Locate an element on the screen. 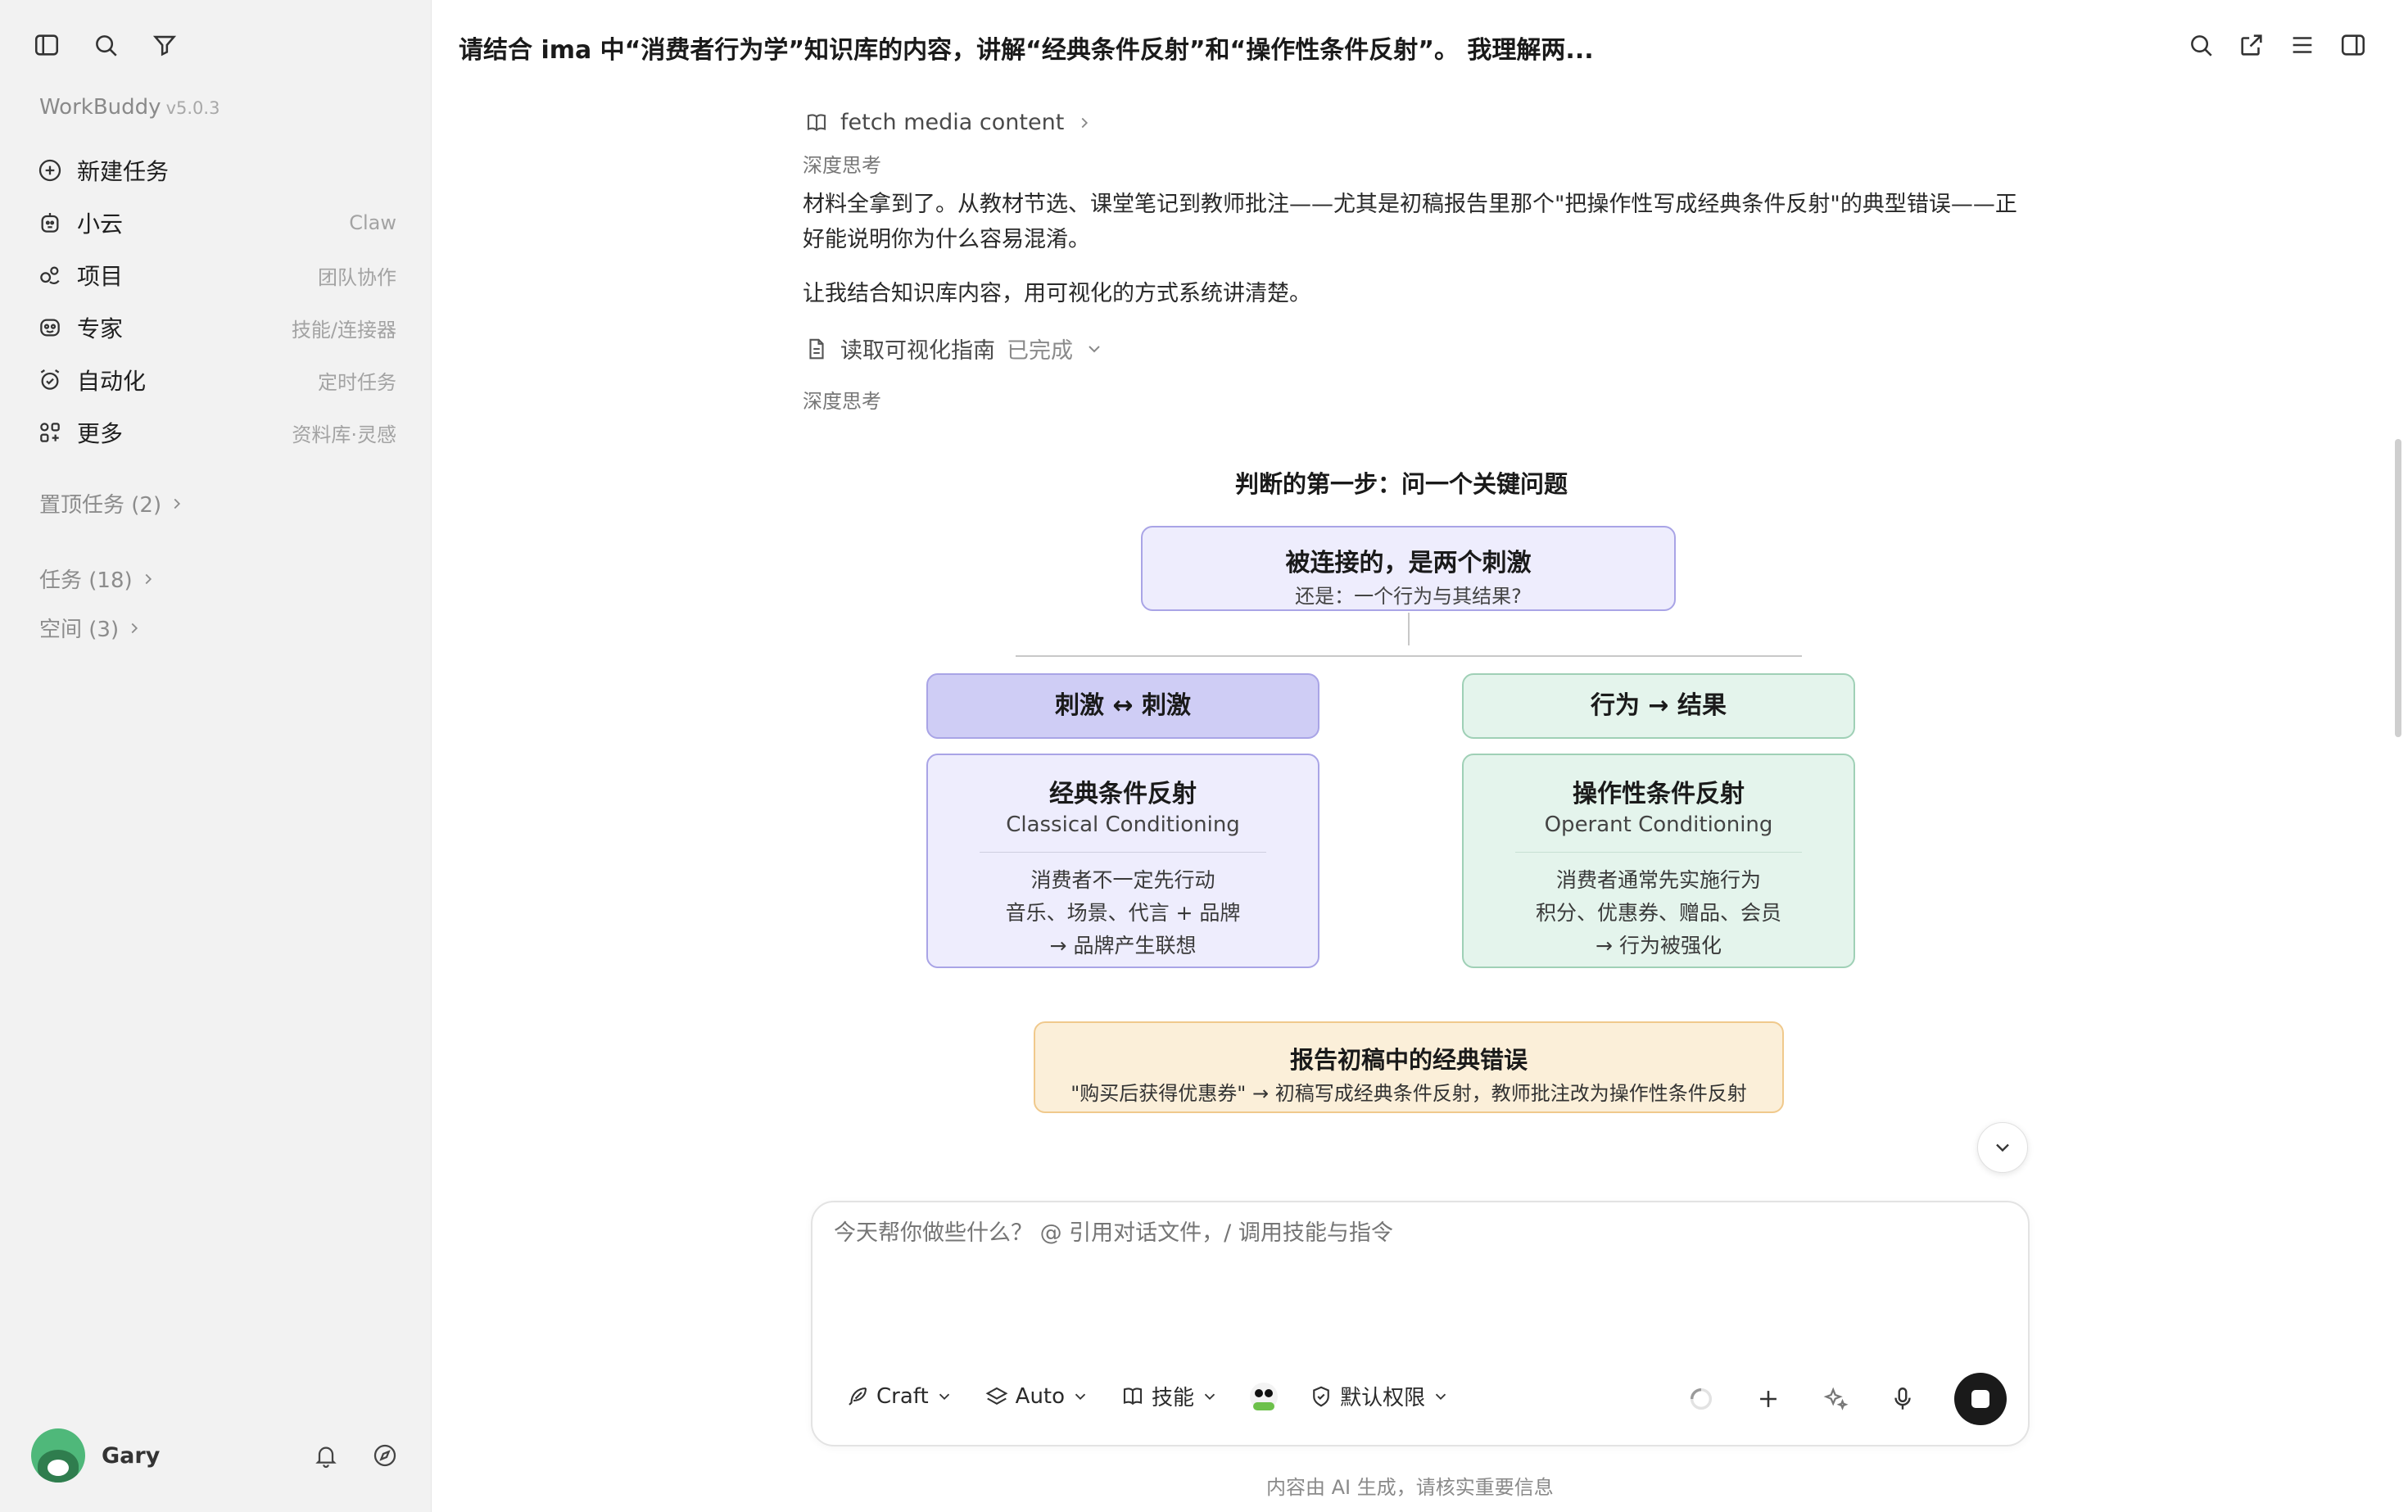  sidebar-group-pinned: 置顶任务 (2) is located at coordinates (112, 503).